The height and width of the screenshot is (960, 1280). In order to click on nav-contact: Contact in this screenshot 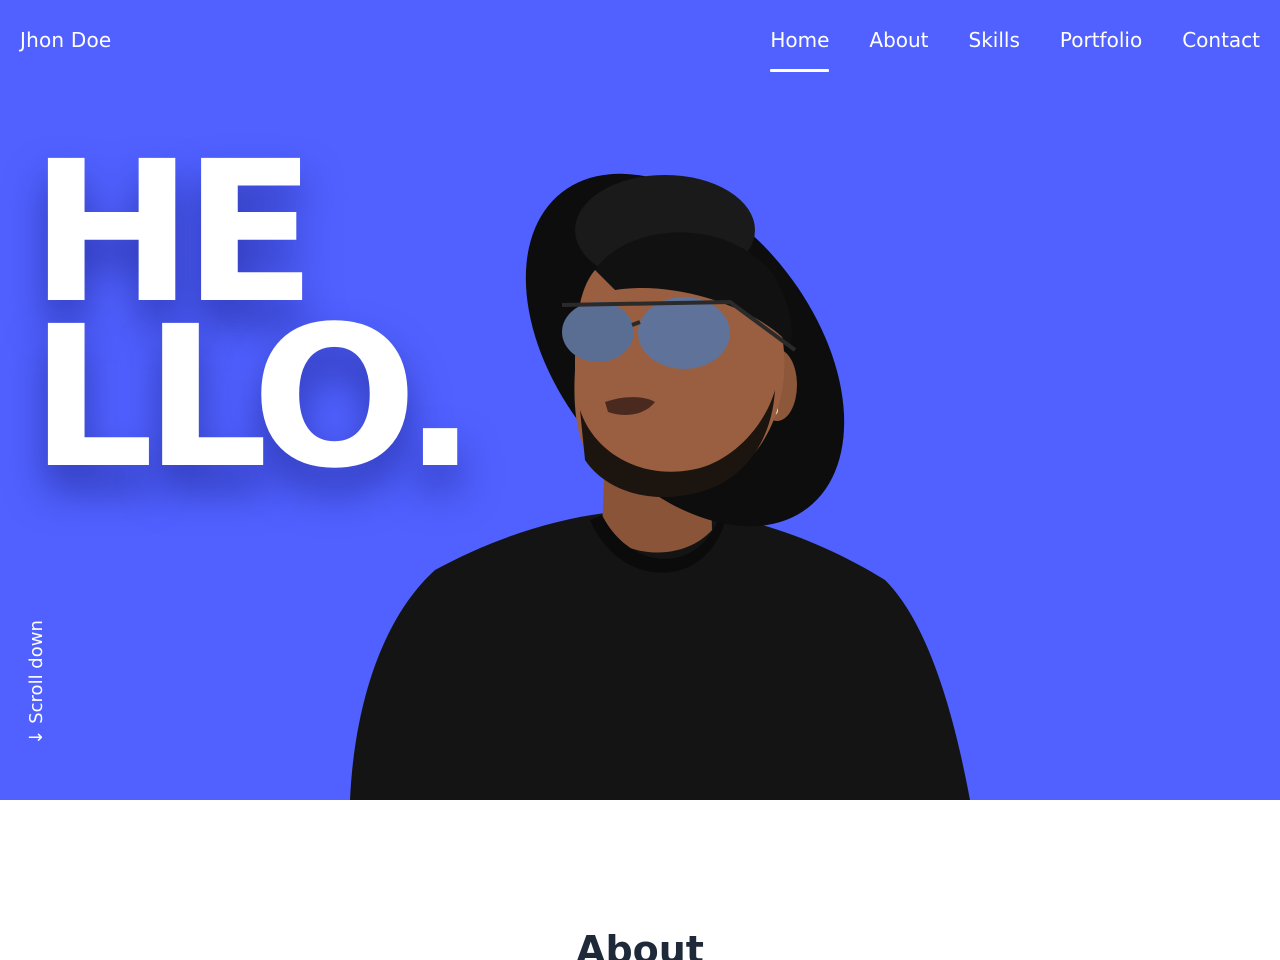, I will do `click(1221, 50)`.